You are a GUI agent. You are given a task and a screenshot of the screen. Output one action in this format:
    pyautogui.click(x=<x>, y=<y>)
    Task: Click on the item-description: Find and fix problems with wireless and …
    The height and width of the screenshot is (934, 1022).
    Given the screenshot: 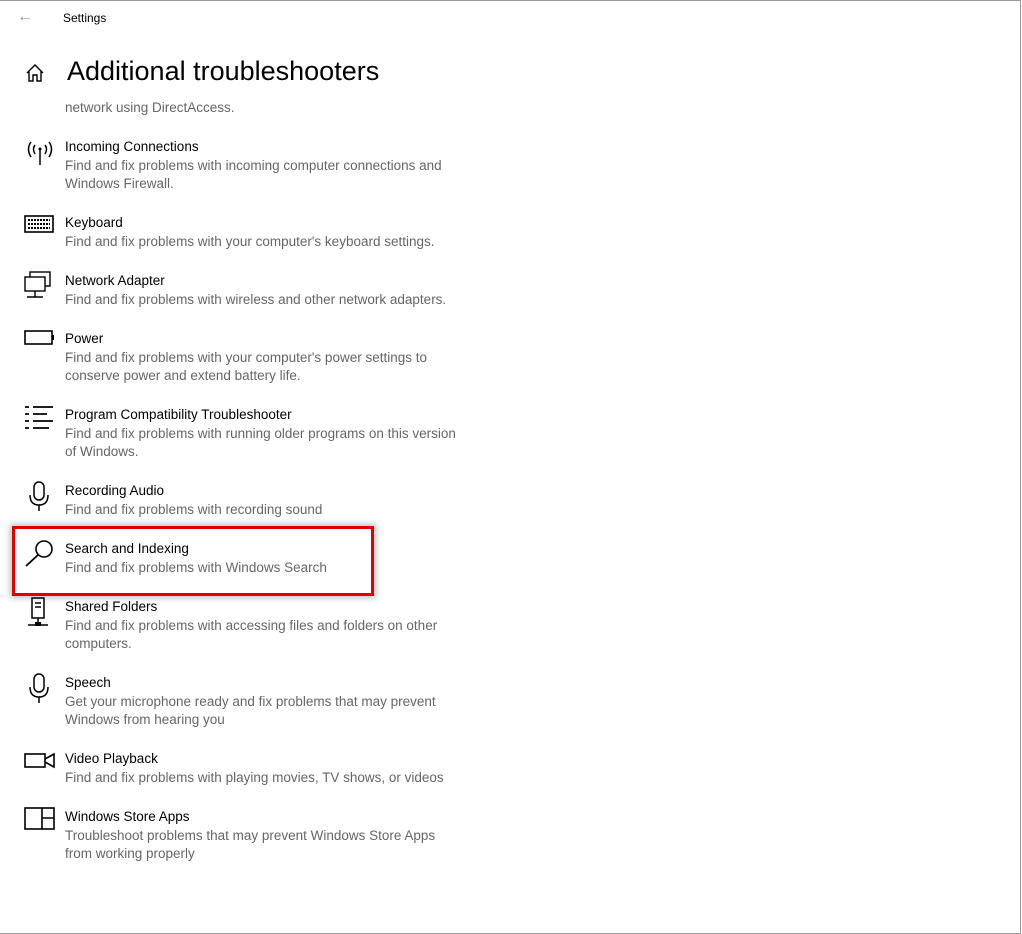 What is the action you would take?
    pyautogui.click(x=256, y=299)
    